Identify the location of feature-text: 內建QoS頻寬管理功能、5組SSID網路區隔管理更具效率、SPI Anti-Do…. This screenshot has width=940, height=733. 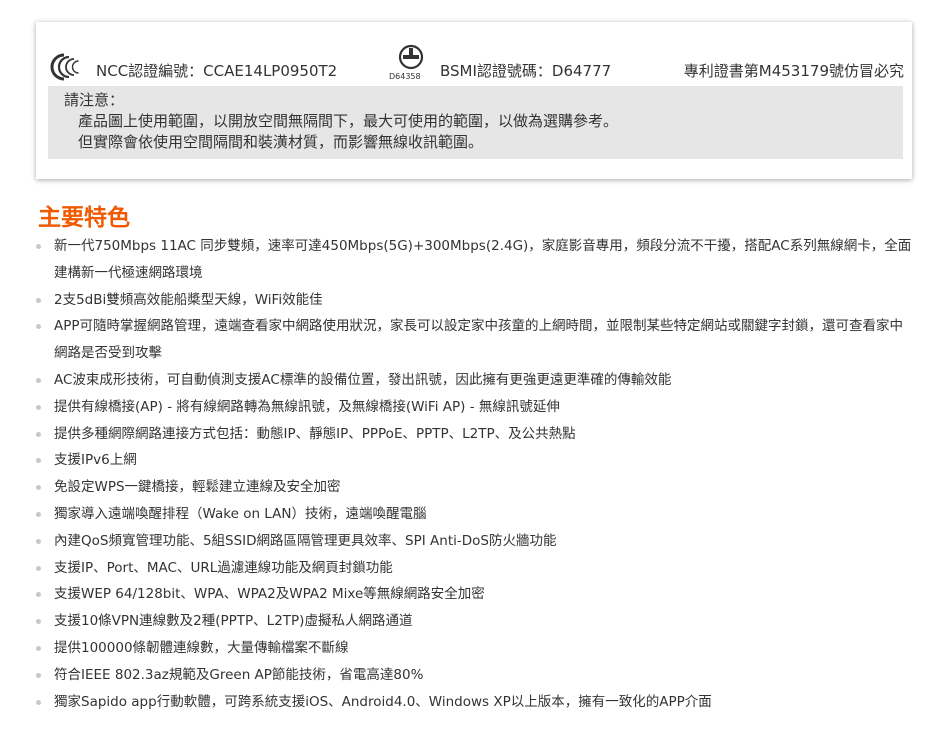
(305, 540).